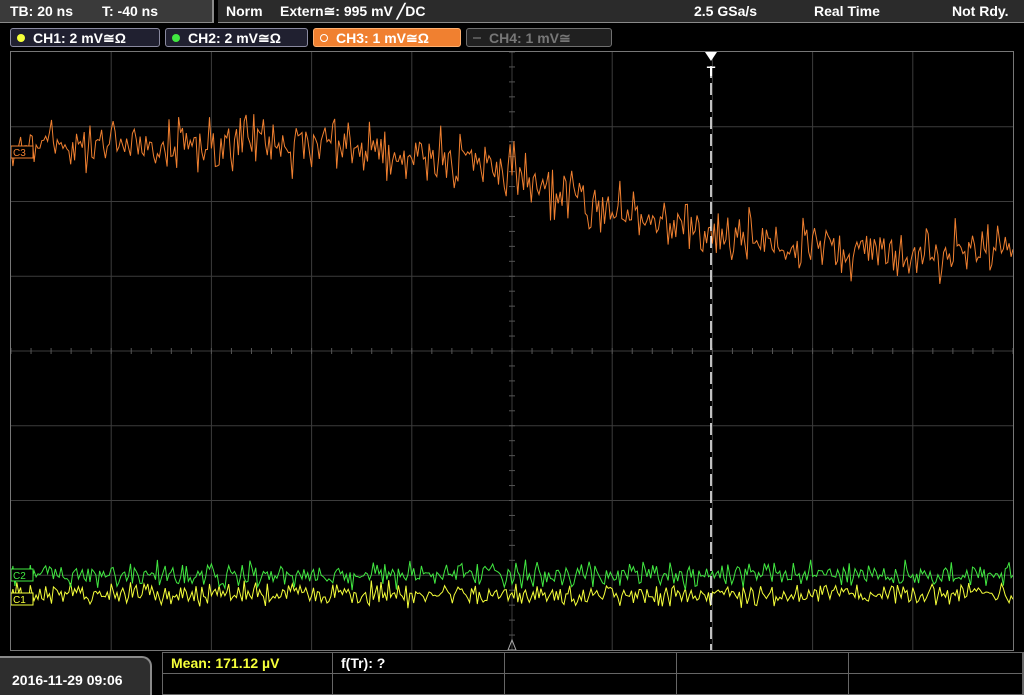 The height and width of the screenshot is (695, 1024). What do you see at coordinates (19, 153) in the screenshot?
I see `ch3-marker-label: C3` at bounding box center [19, 153].